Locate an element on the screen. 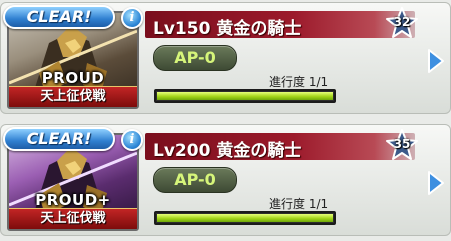 This screenshot has height=241, width=451. star-number: 32 is located at coordinates (402, 22).